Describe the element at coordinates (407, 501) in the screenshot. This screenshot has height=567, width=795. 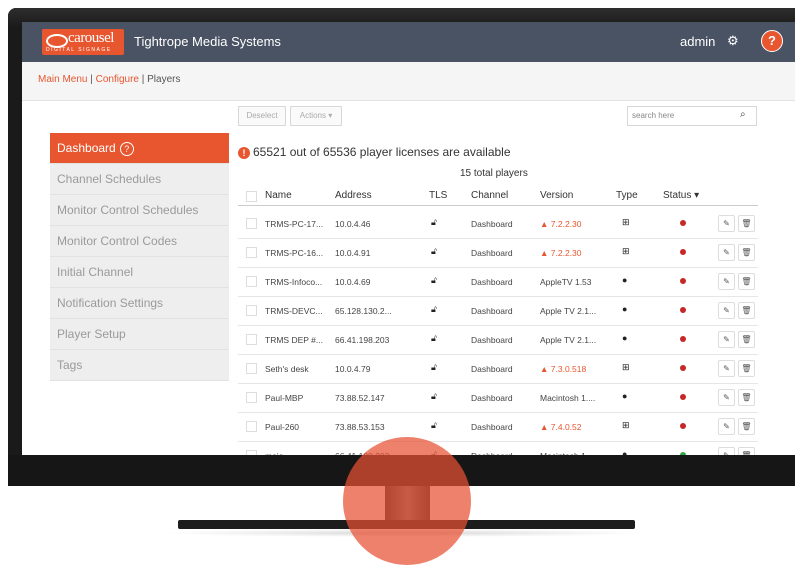
I see `highlight-circle` at that location.